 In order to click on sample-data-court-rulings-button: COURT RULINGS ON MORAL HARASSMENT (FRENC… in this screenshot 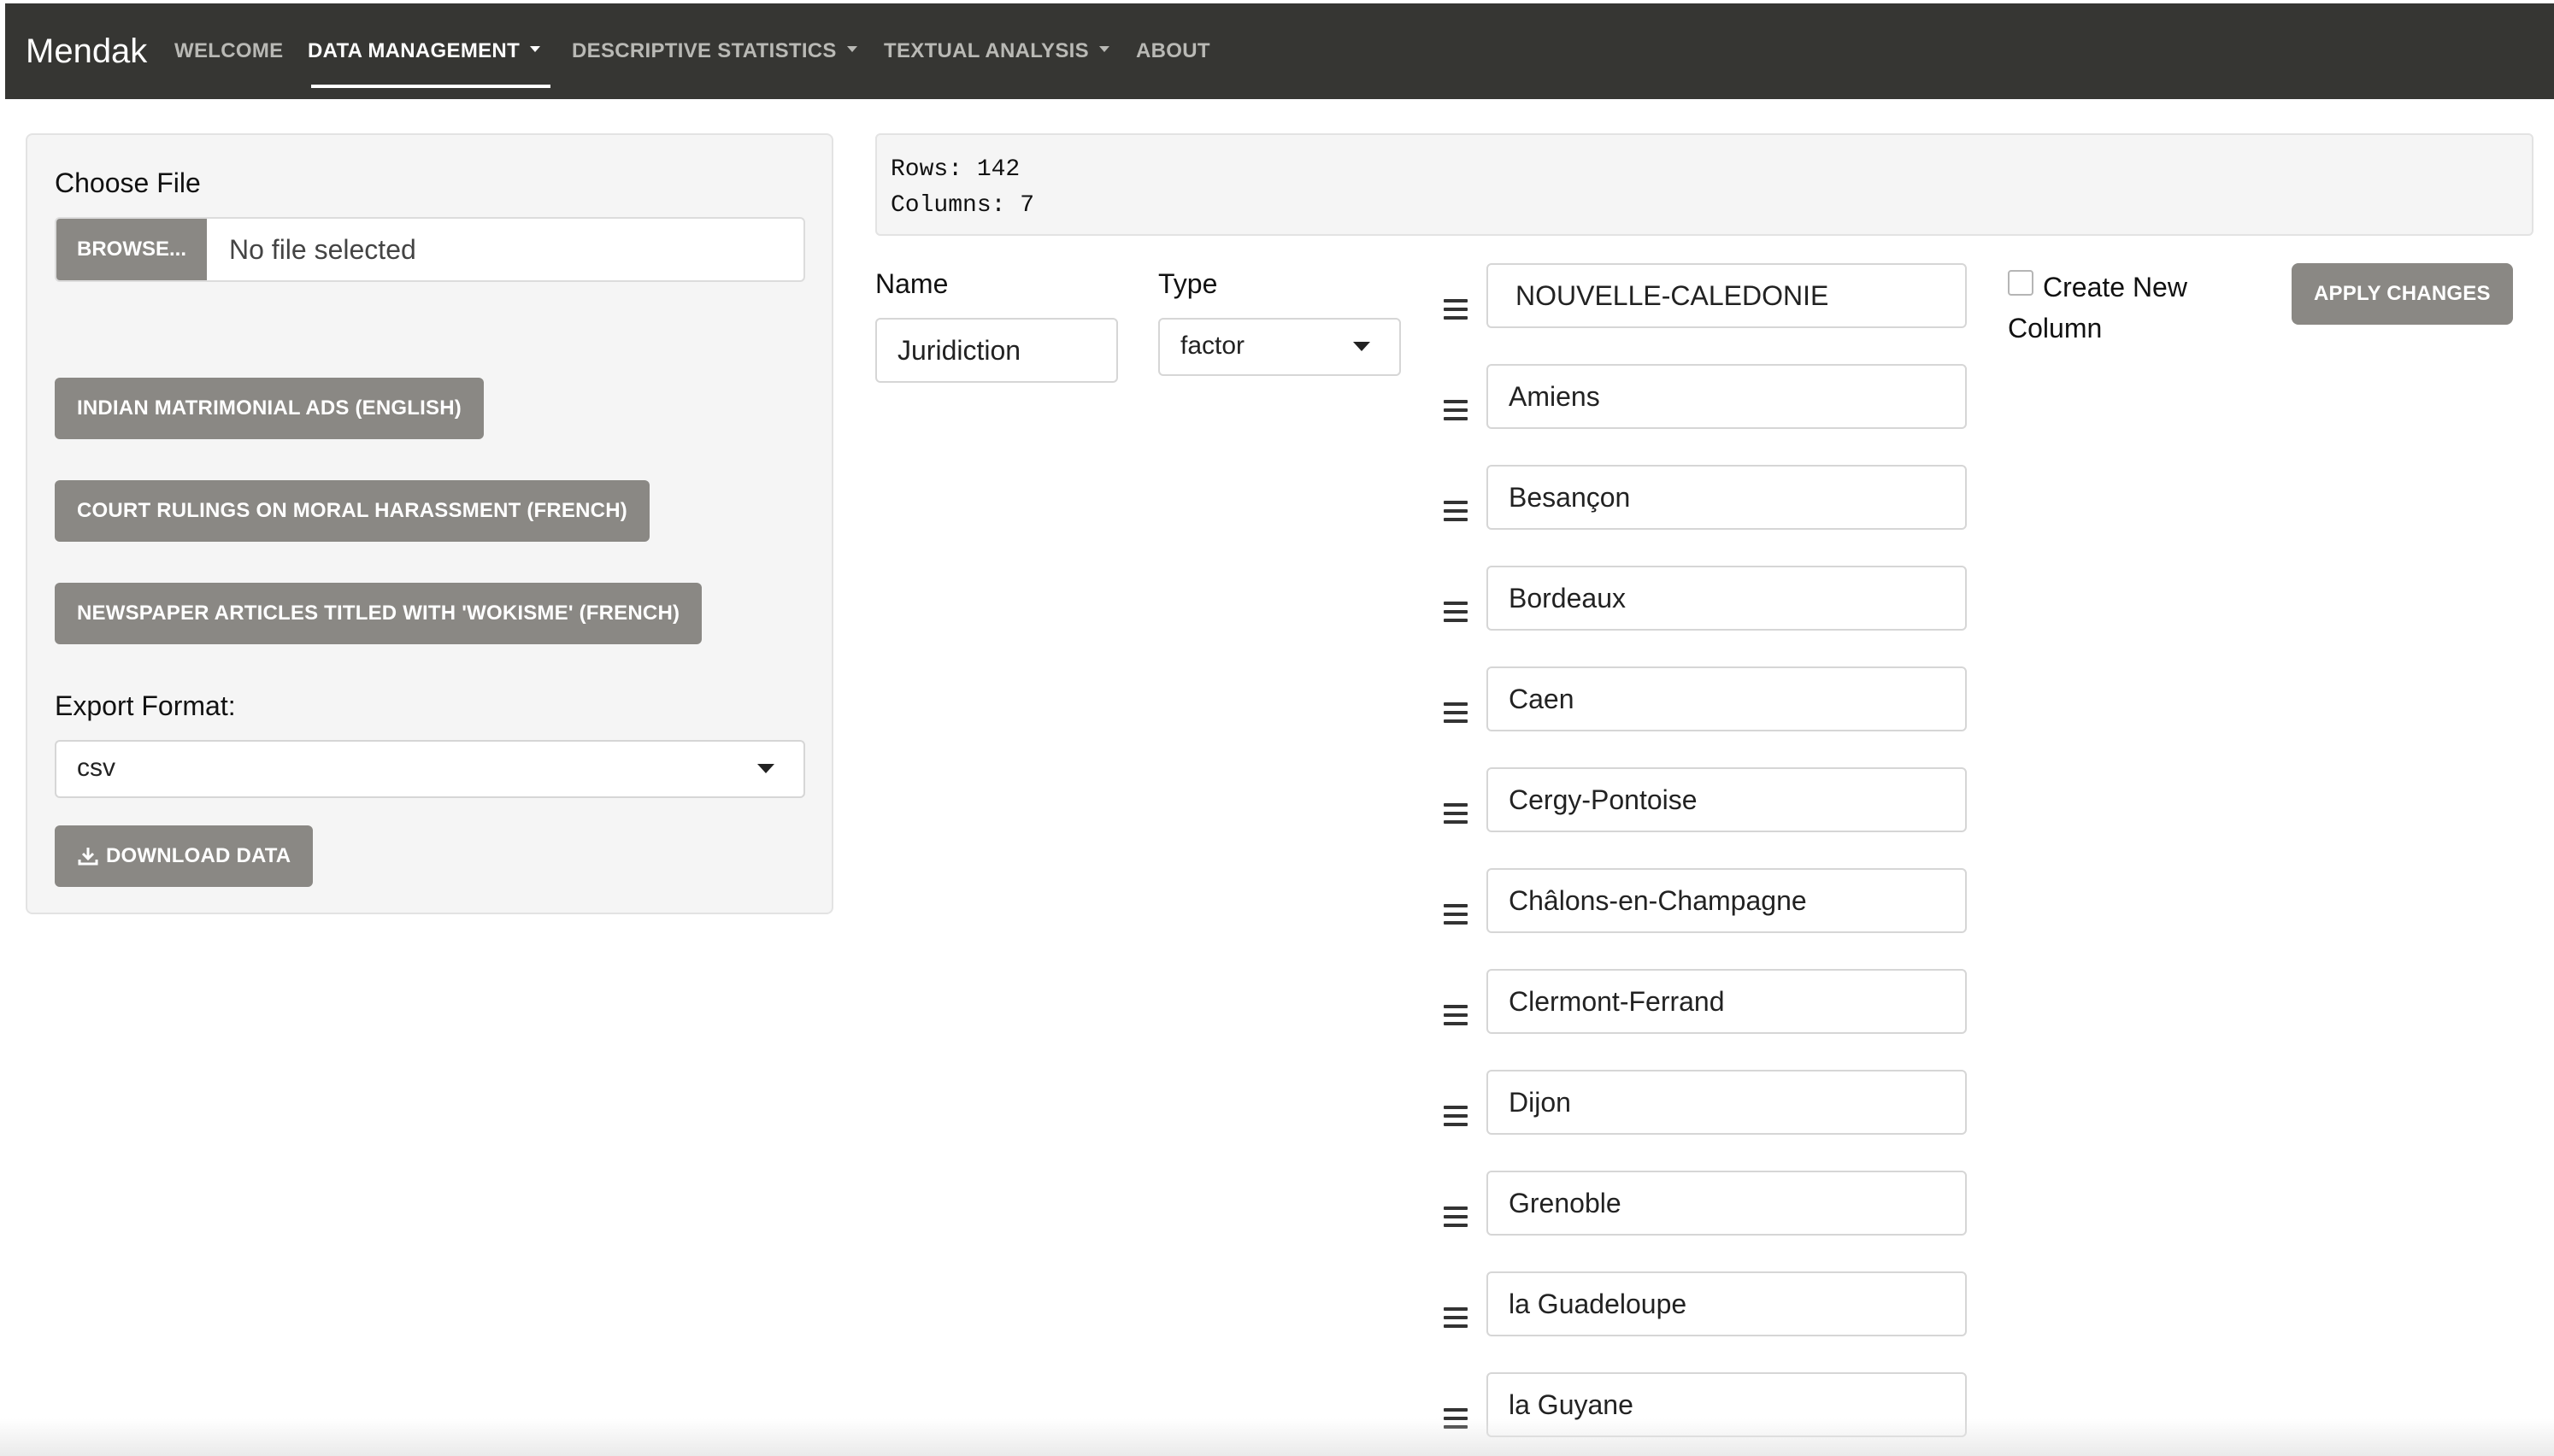, I will do `click(352, 511)`.